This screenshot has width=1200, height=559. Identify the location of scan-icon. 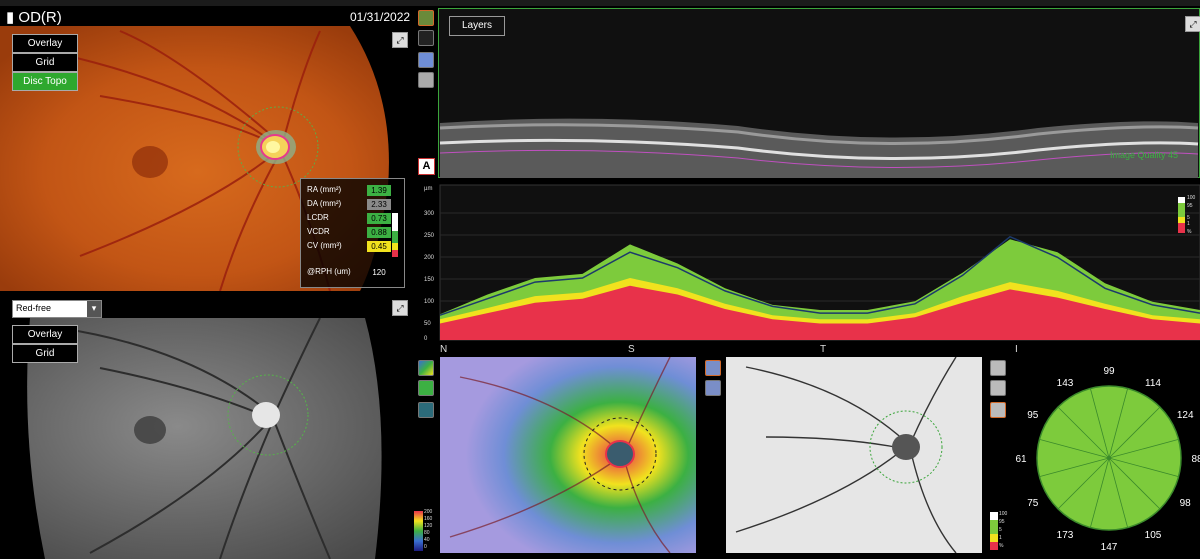
(426, 38).